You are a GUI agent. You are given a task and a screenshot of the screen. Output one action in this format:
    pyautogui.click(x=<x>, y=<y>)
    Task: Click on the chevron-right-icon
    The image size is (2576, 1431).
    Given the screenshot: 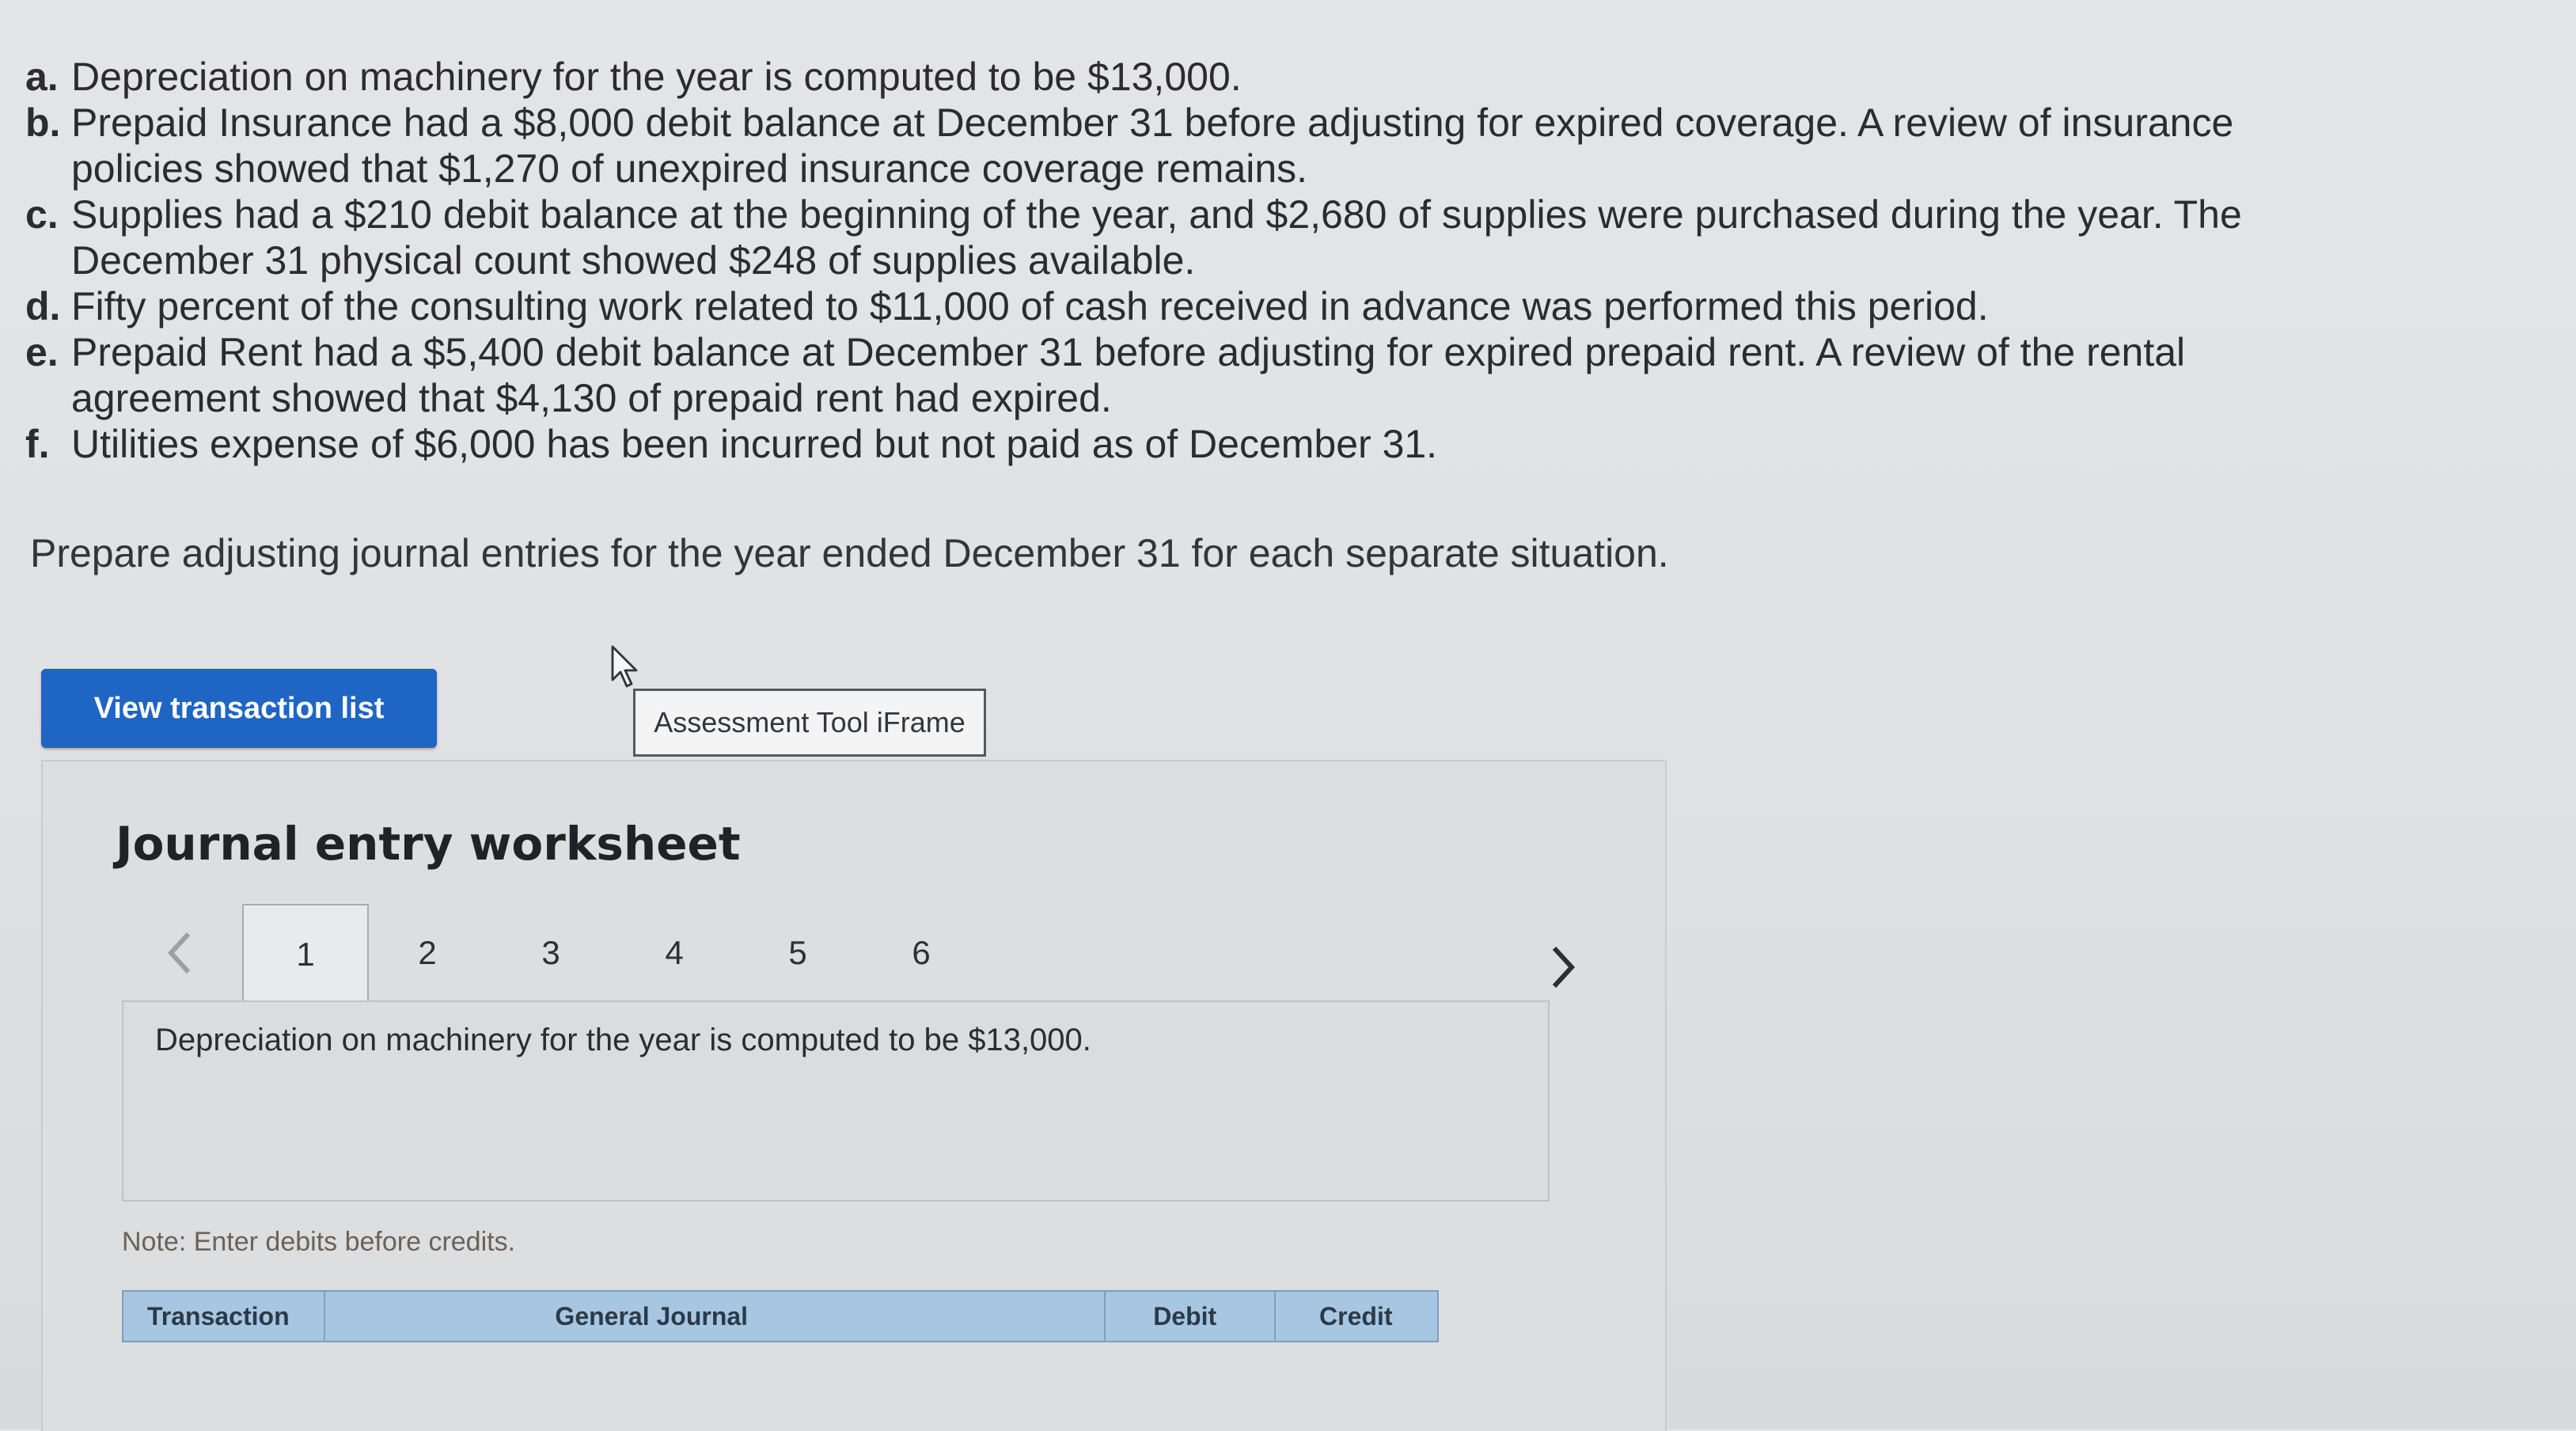 What is the action you would take?
    pyautogui.click(x=1563, y=967)
    